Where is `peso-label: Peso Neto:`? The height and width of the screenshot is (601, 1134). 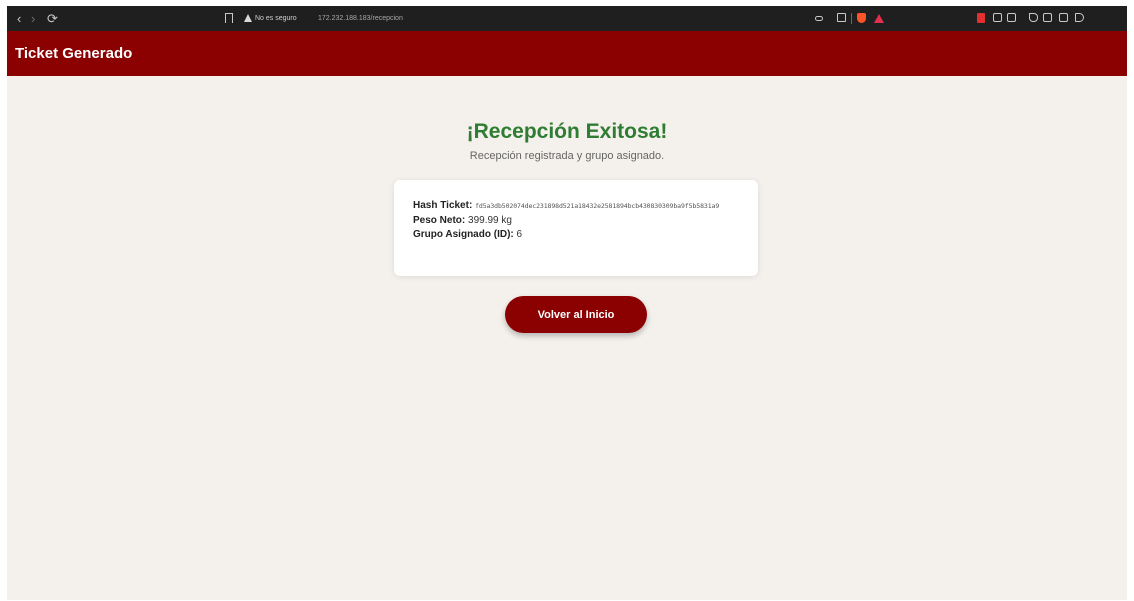
peso-label: Peso Neto: is located at coordinates (439, 220).